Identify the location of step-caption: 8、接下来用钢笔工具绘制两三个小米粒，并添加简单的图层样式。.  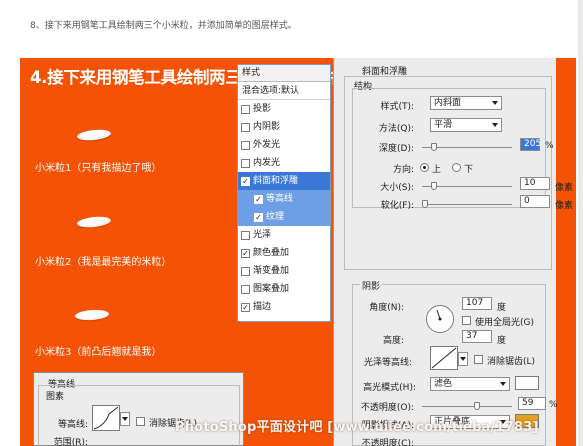
(163, 26).